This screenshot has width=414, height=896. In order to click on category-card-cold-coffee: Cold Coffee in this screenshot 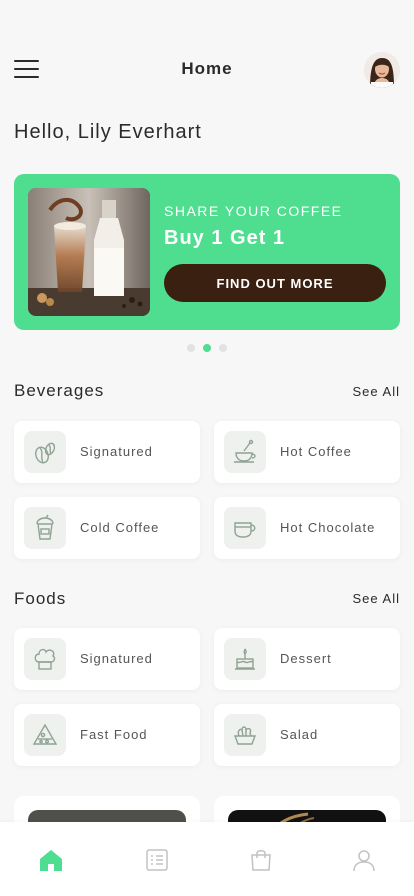, I will do `click(107, 528)`.